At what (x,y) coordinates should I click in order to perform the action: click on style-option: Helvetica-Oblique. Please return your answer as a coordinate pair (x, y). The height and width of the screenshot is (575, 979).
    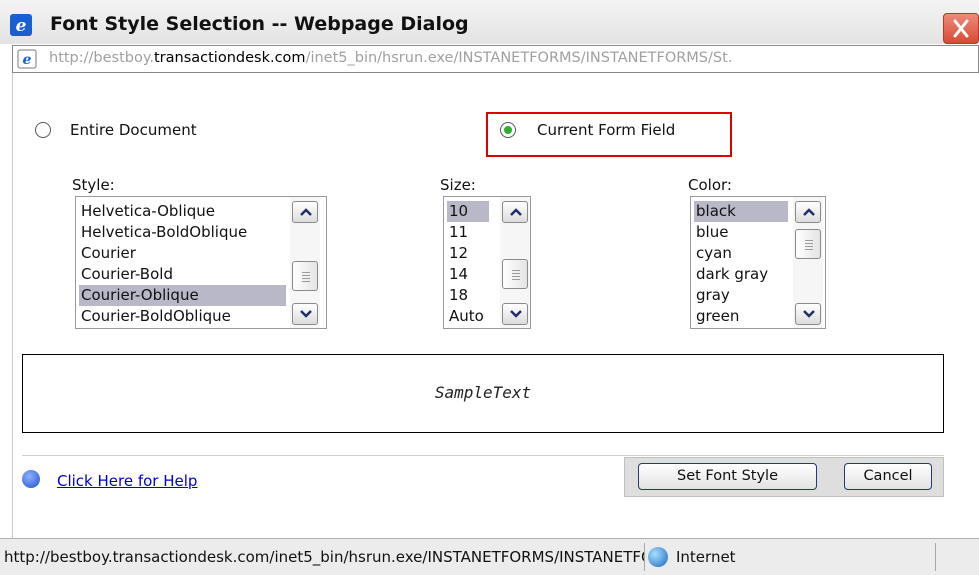
    Looking at the image, I should click on (182, 211).